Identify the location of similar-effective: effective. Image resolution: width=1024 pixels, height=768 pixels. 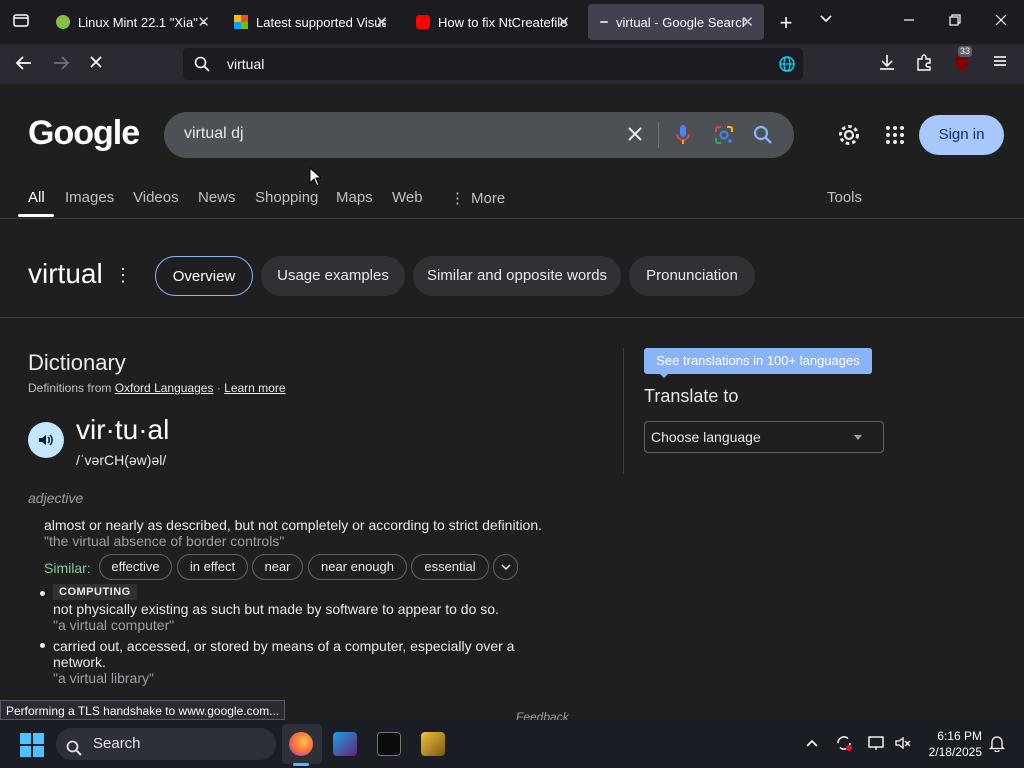
(135, 567).